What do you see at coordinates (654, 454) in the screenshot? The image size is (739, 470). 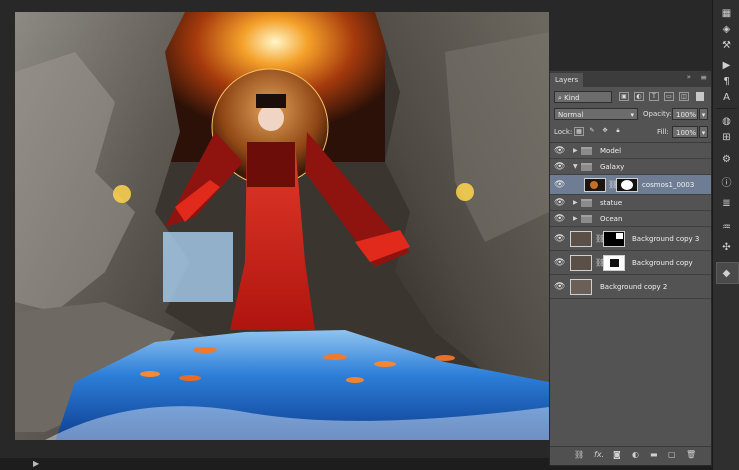 I see `folder-icon: ▬` at bounding box center [654, 454].